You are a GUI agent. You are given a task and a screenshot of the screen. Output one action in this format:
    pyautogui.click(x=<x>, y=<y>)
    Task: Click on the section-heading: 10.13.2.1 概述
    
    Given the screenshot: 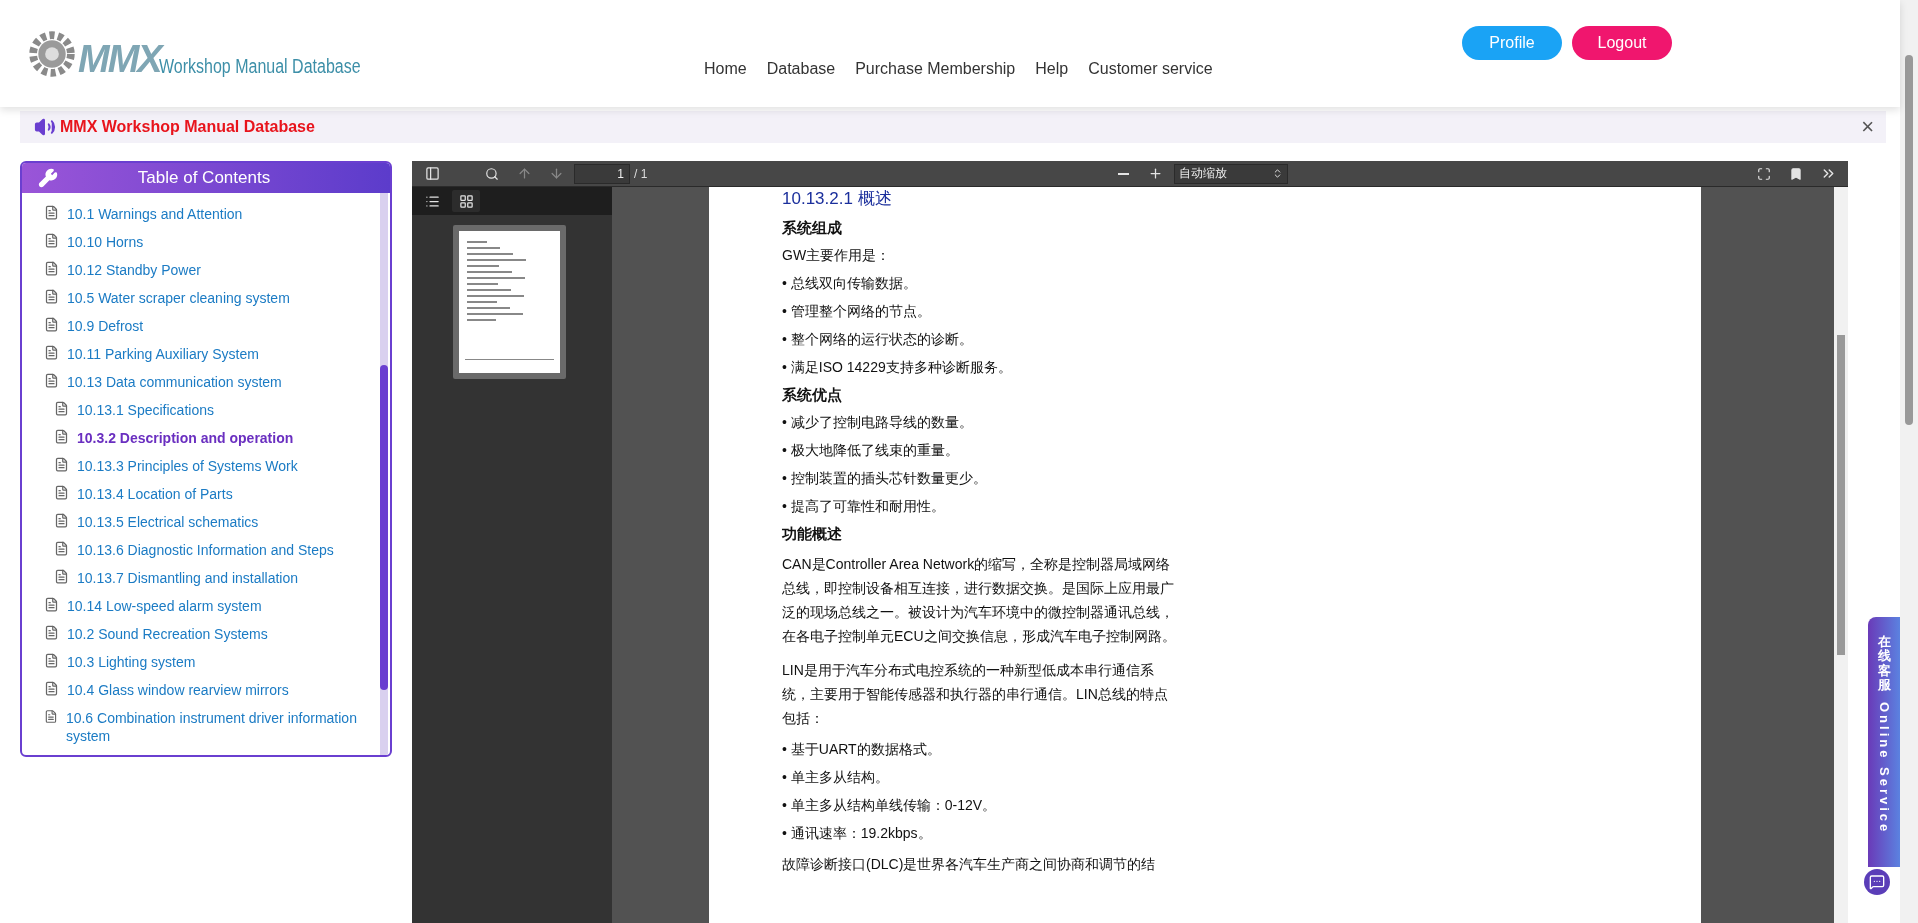 What is the action you would take?
    pyautogui.click(x=837, y=199)
    